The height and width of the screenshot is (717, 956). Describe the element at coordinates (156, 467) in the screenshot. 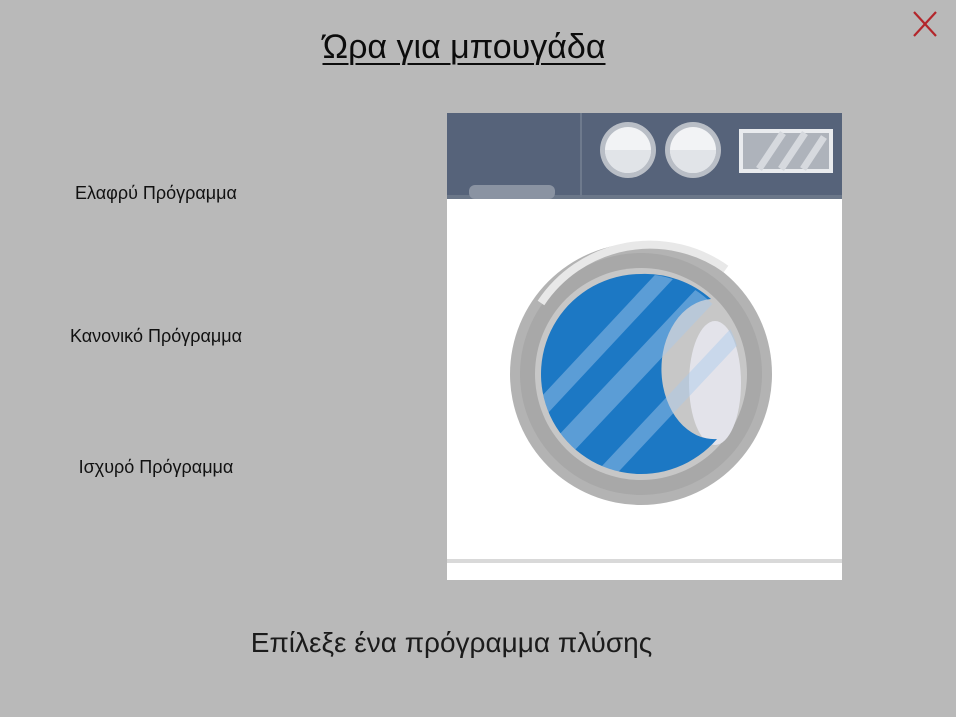

I see `program-strong: Ισχυρό Πρόγραμμα` at that location.